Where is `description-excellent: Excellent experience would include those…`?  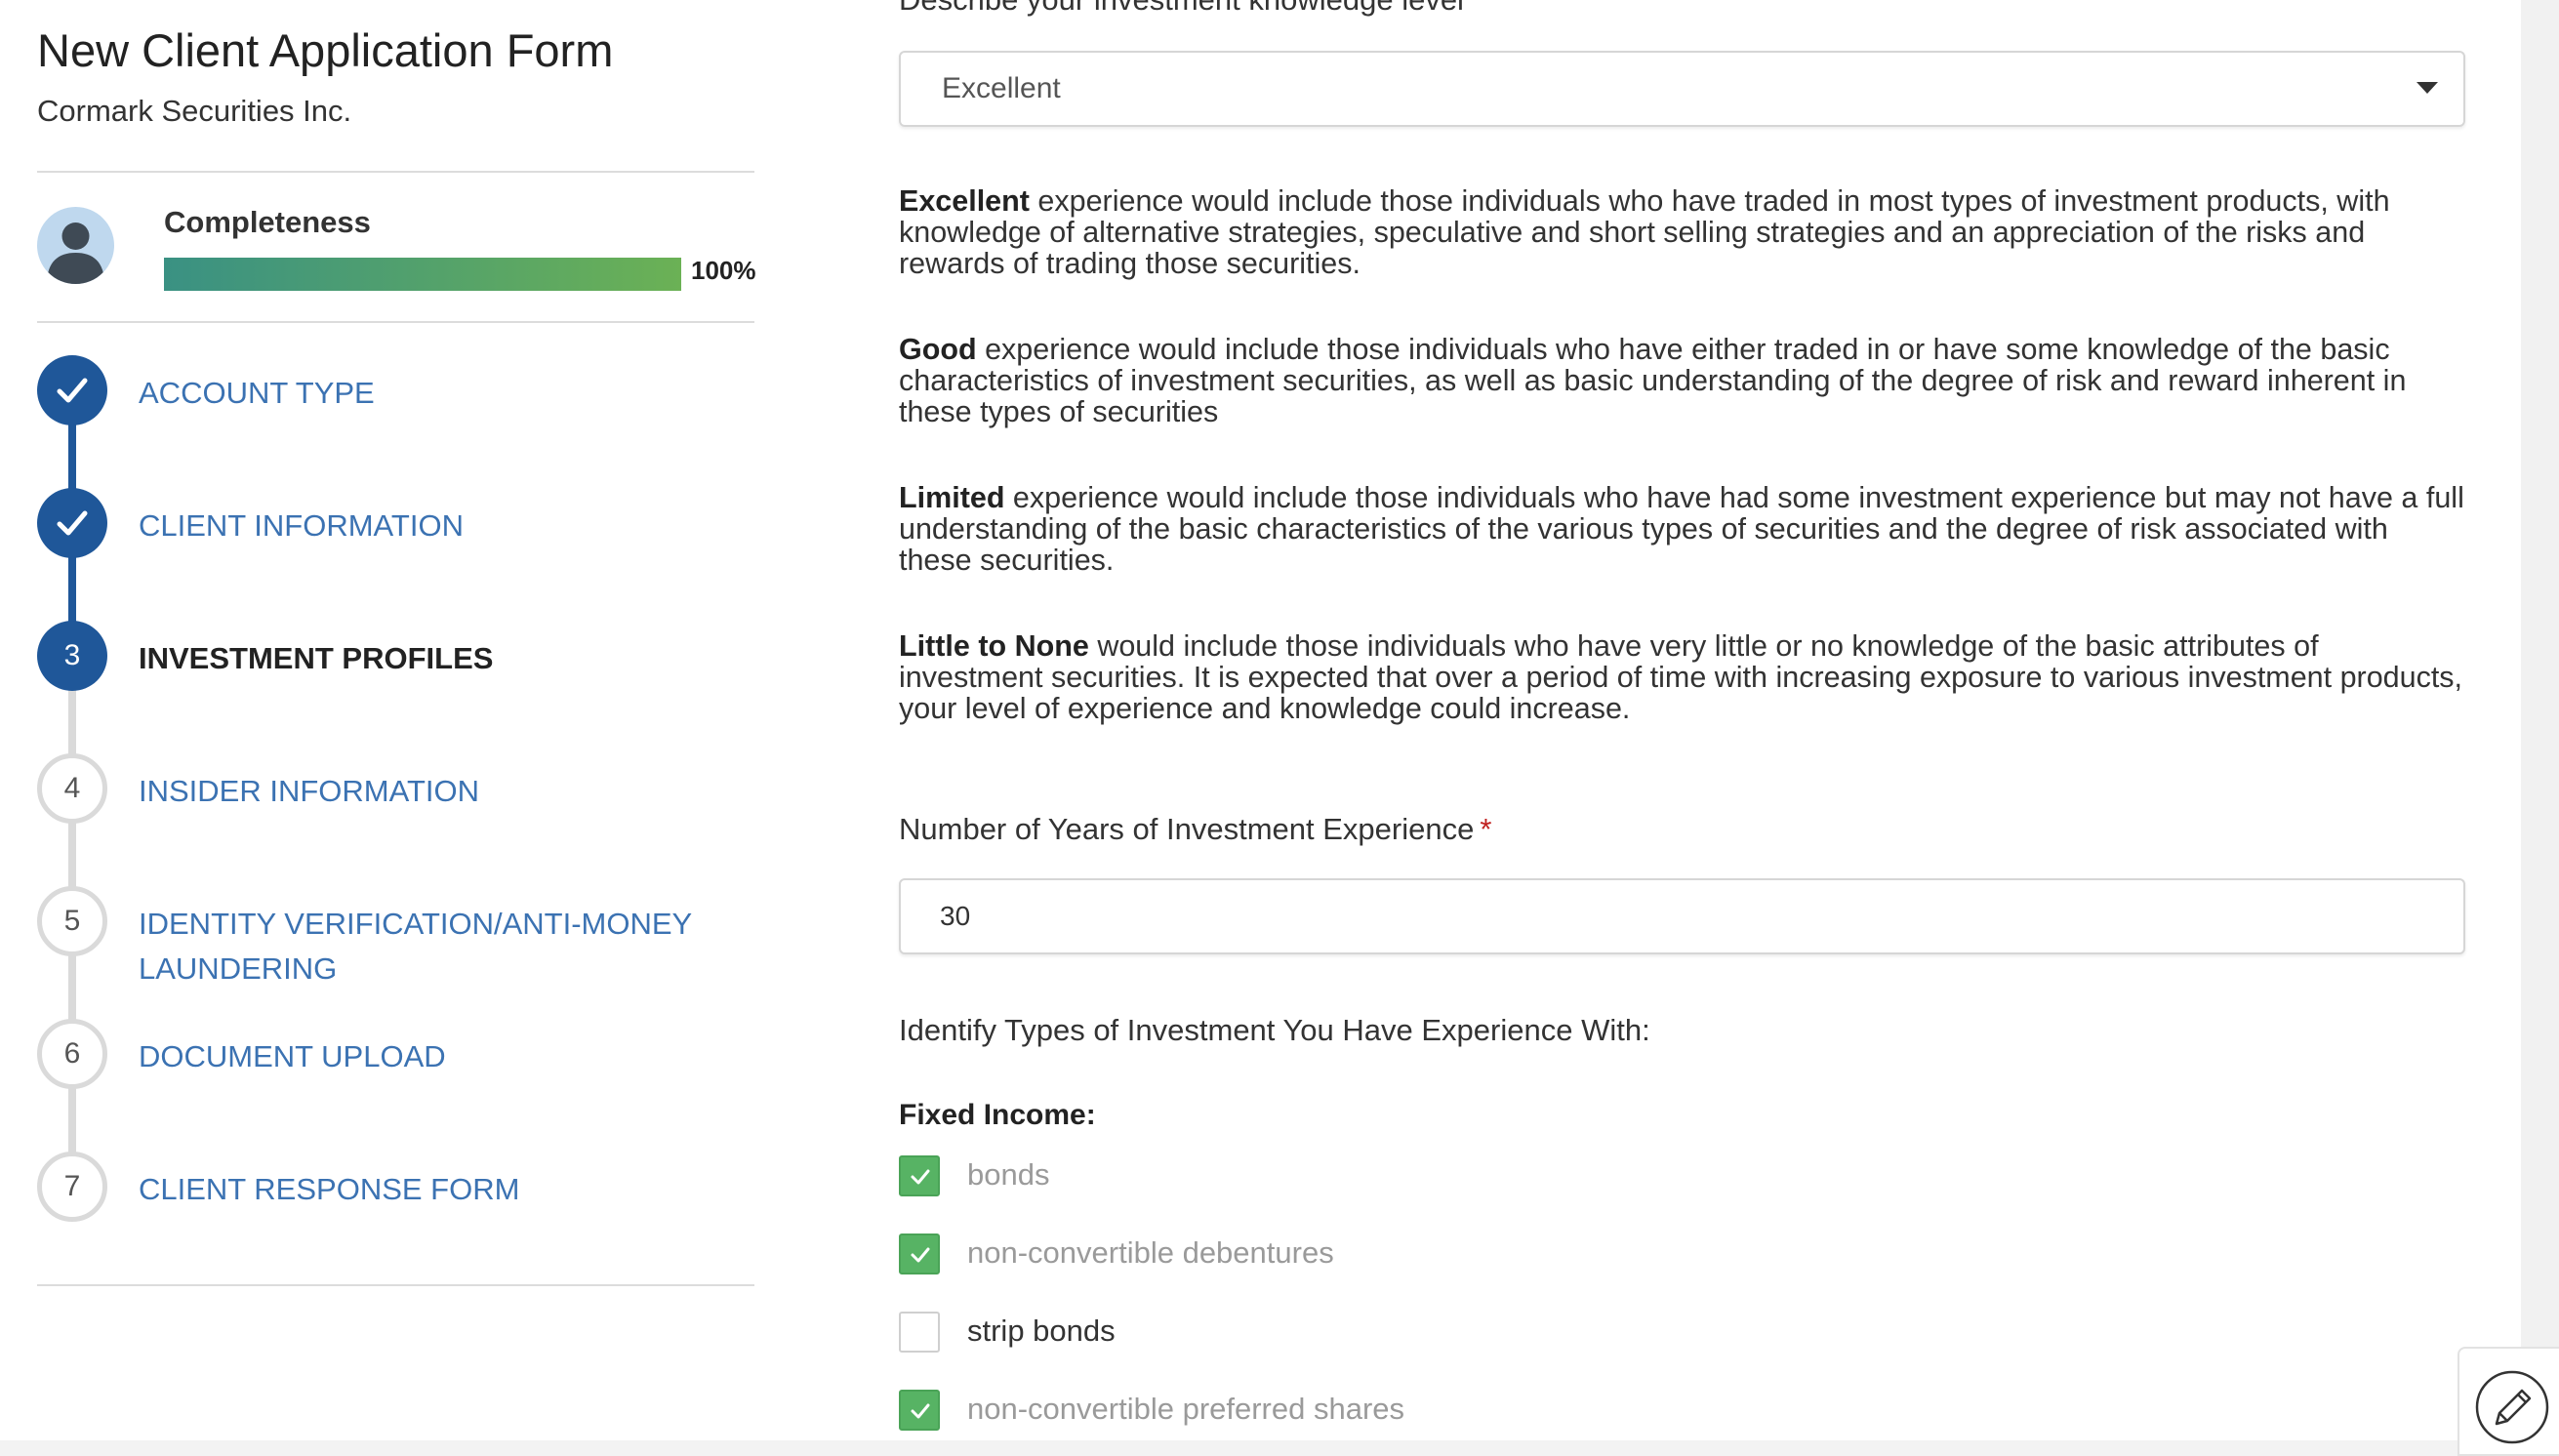 description-excellent: Excellent experience would include those… is located at coordinates (1682, 232).